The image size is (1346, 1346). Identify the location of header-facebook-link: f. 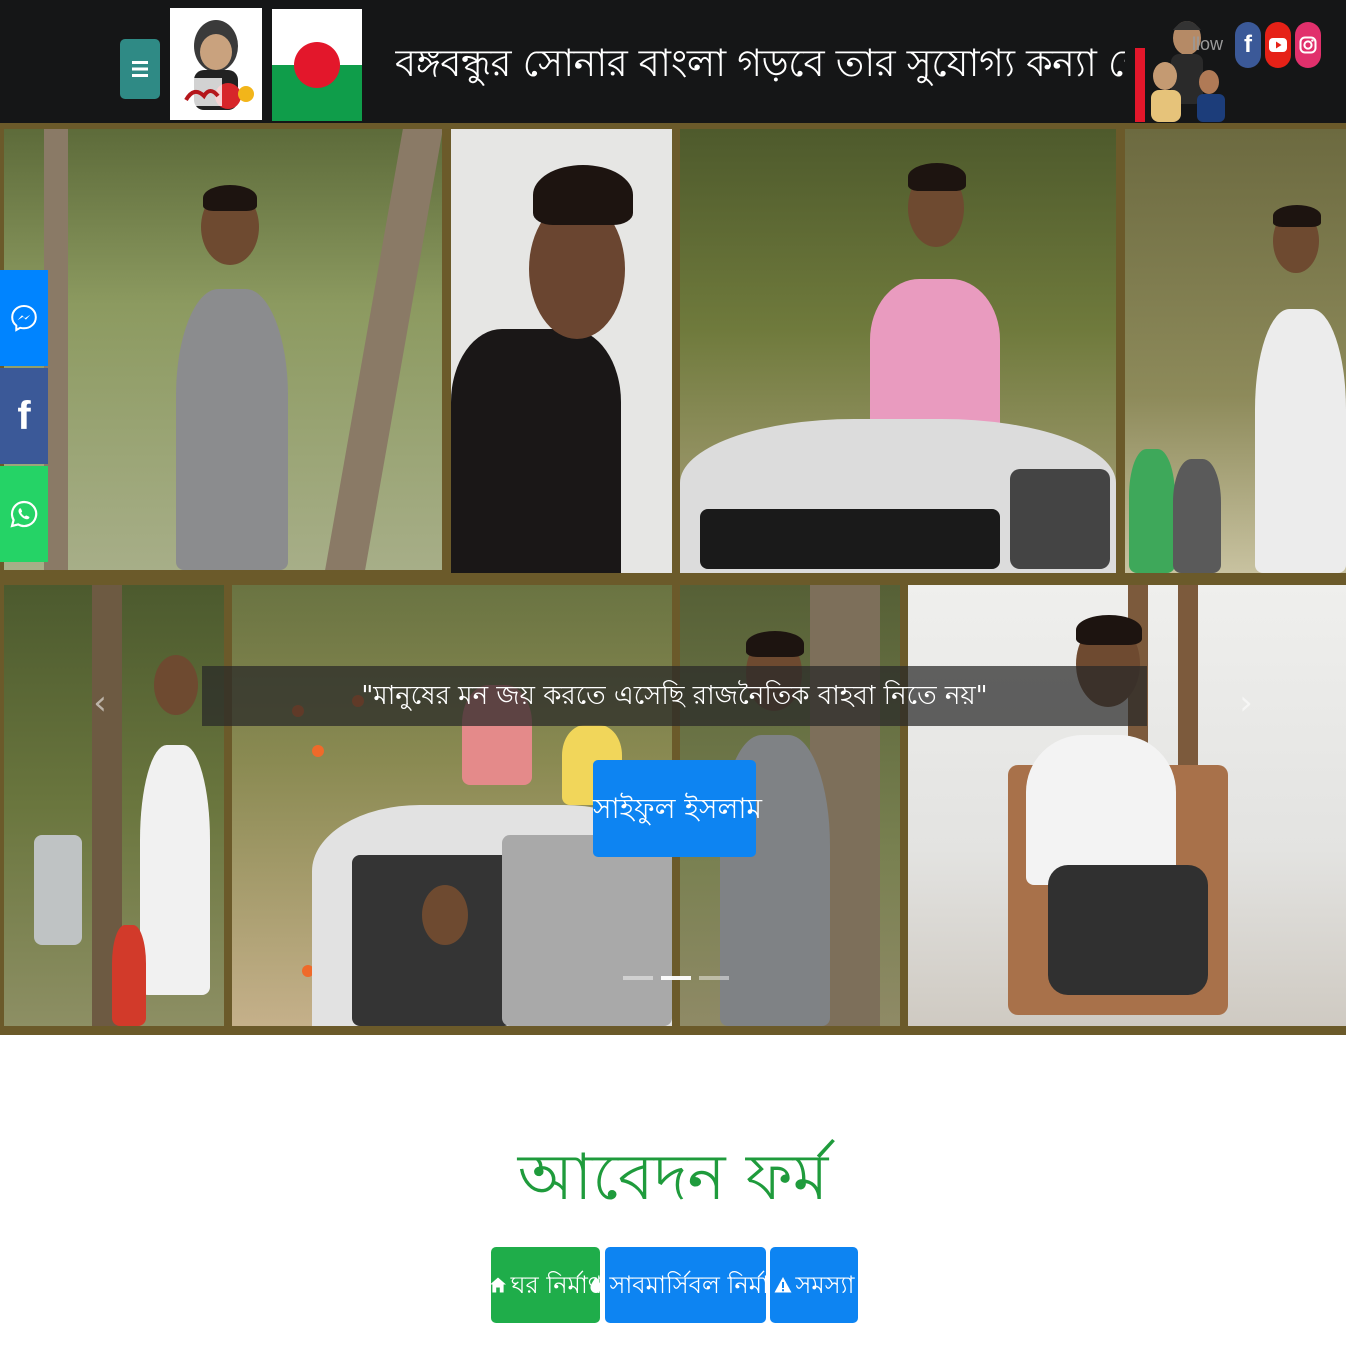
(1248, 45).